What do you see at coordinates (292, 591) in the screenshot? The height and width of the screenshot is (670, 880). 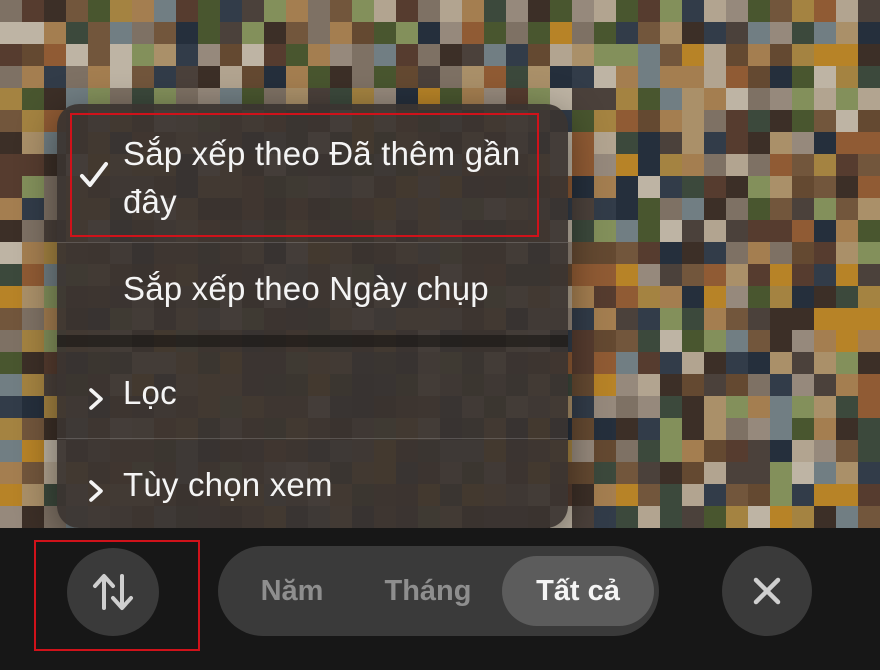 I see `segment-year: Năm` at bounding box center [292, 591].